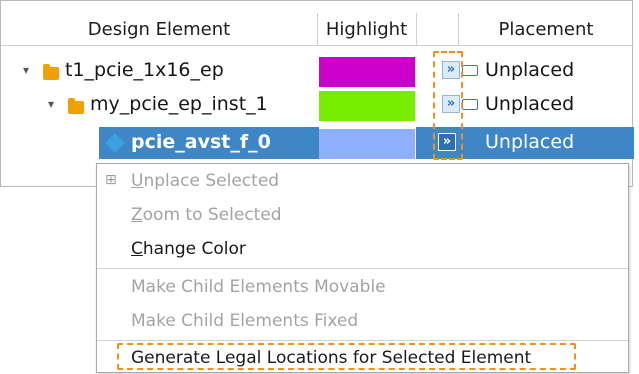 This screenshot has width=639, height=374. I want to click on column-header-highlight: Highlight, so click(366, 29).